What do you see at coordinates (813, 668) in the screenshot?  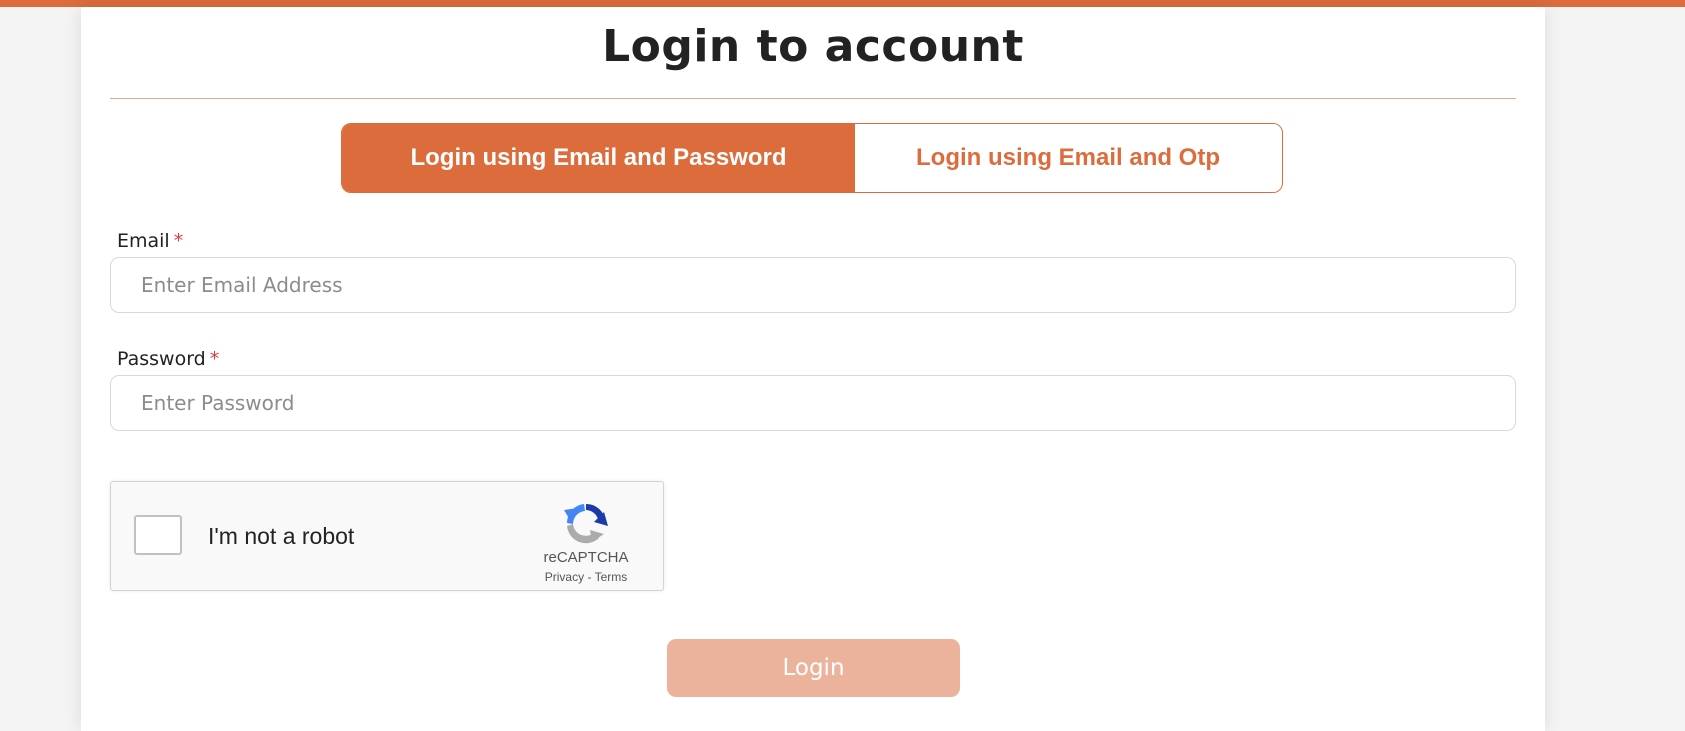 I see `login-button: Login` at bounding box center [813, 668].